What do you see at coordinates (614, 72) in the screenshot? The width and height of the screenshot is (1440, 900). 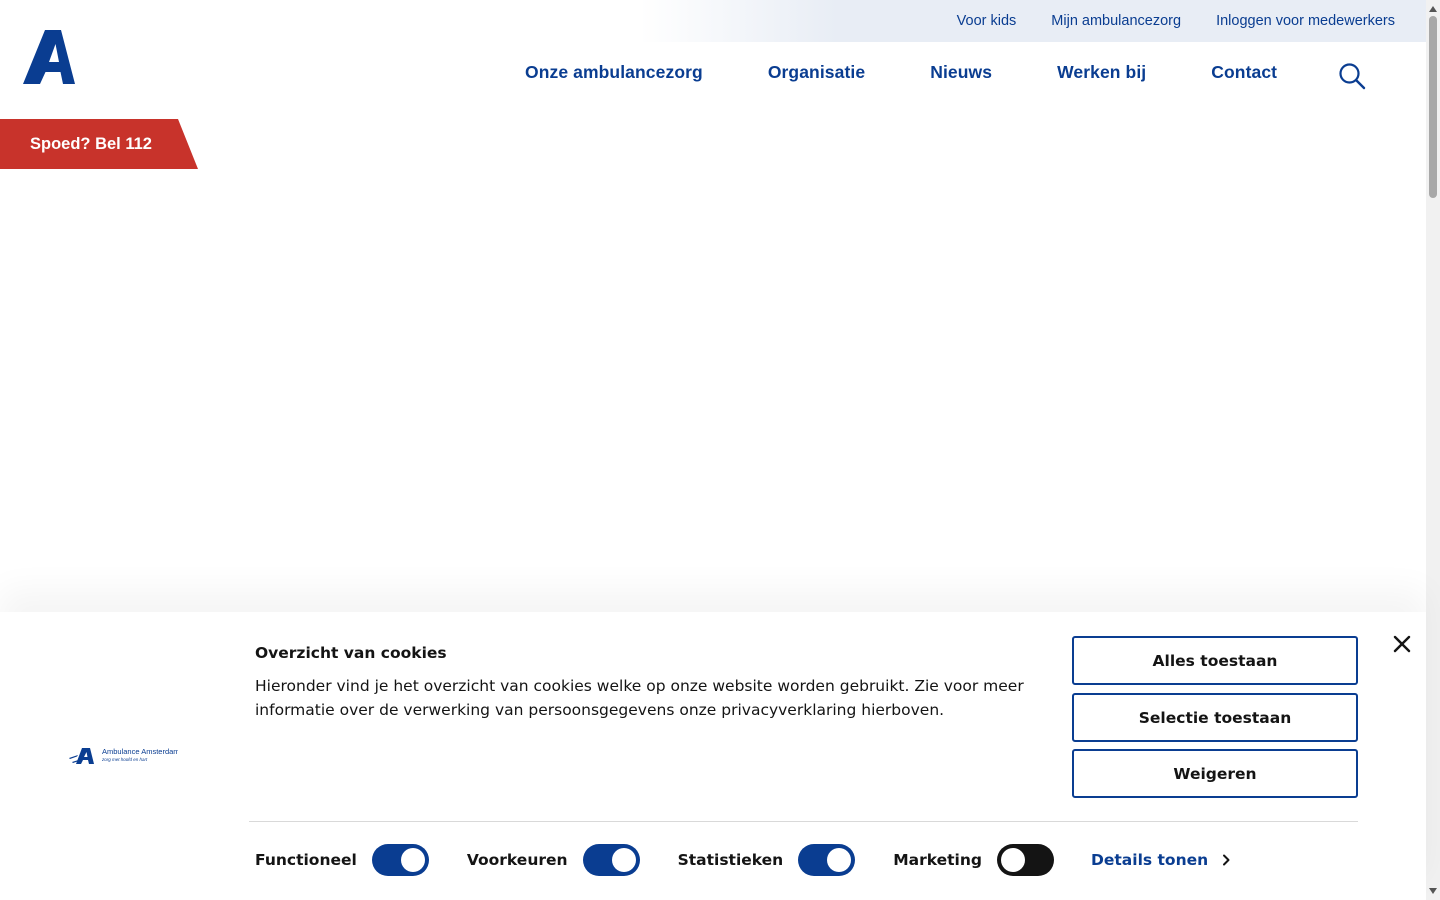 I see `nav-item-onze-ambulancezorg: Onze ambulancezorg` at bounding box center [614, 72].